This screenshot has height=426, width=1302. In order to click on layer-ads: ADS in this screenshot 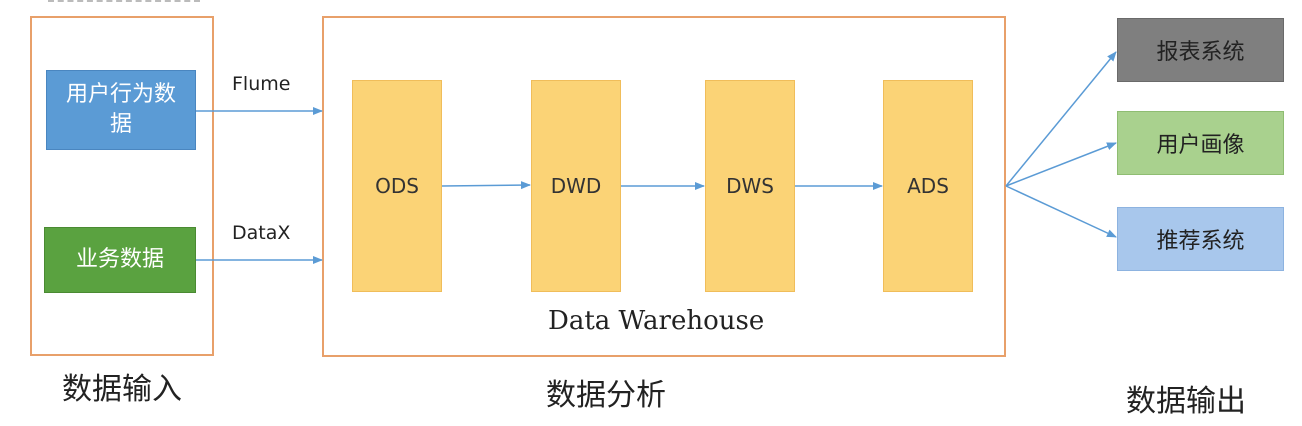, I will do `click(928, 186)`.